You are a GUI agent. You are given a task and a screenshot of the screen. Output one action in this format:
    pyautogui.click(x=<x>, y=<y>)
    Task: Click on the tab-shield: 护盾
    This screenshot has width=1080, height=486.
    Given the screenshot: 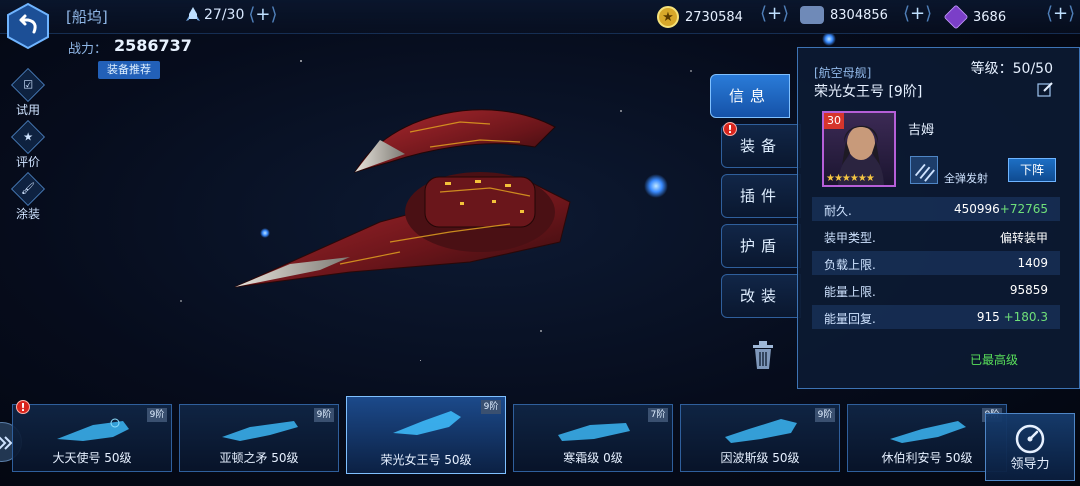 What is the action you would take?
    pyautogui.click(x=761, y=246)
    